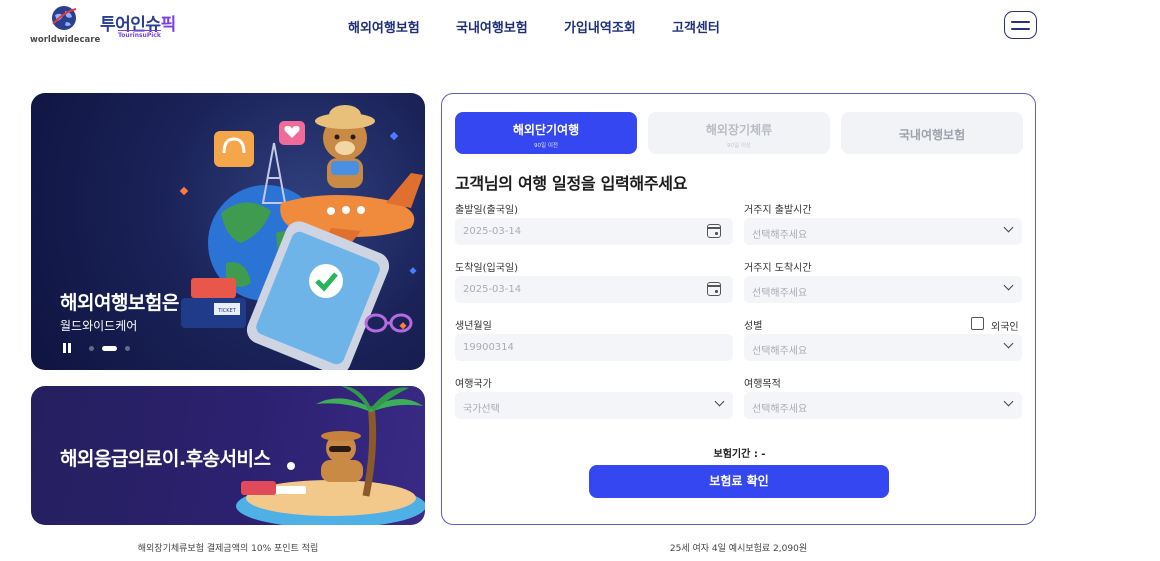 The width and height of the screenshot is (1160, 561). Describe the element at coordinates (696, 26) in the screenshot. I see `nav-customer-center: 고객센터` at that location.